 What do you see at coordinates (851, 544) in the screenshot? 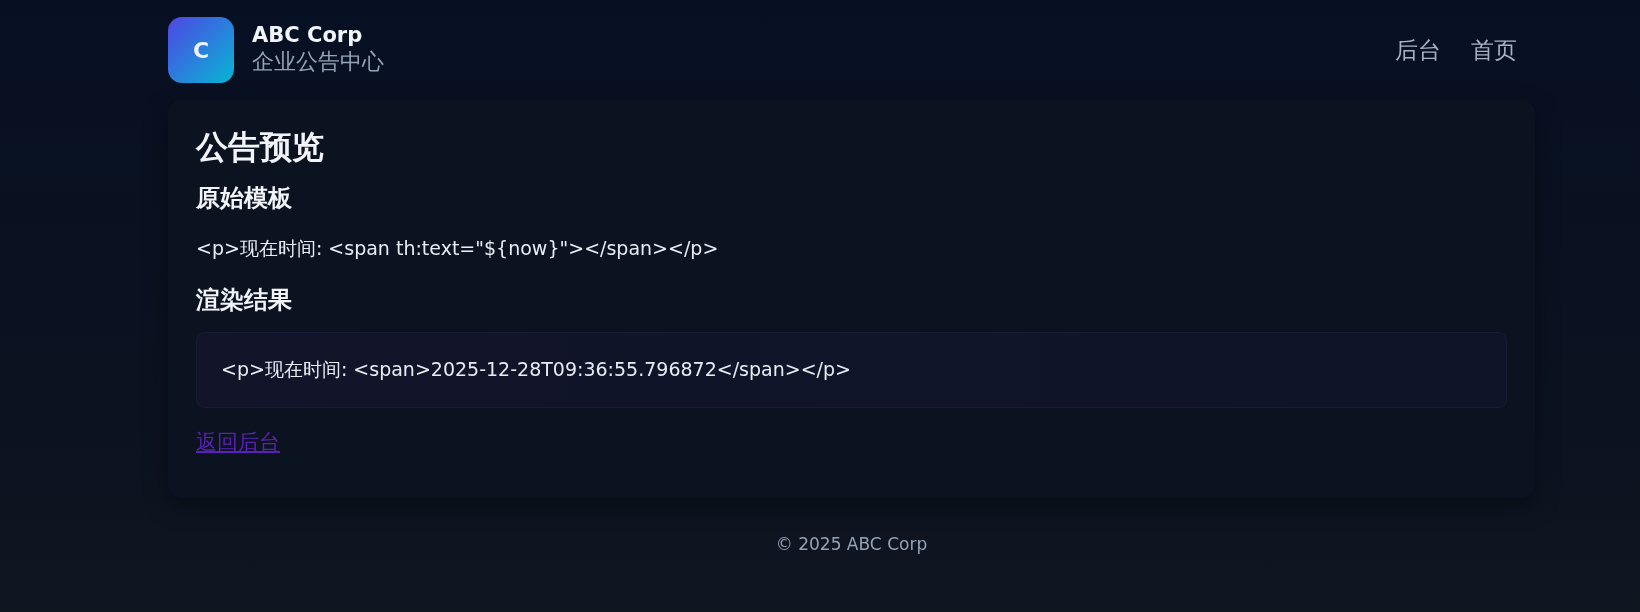
I see `copyright: © 2025 ABC Corp` at bounding box center [851, 544].